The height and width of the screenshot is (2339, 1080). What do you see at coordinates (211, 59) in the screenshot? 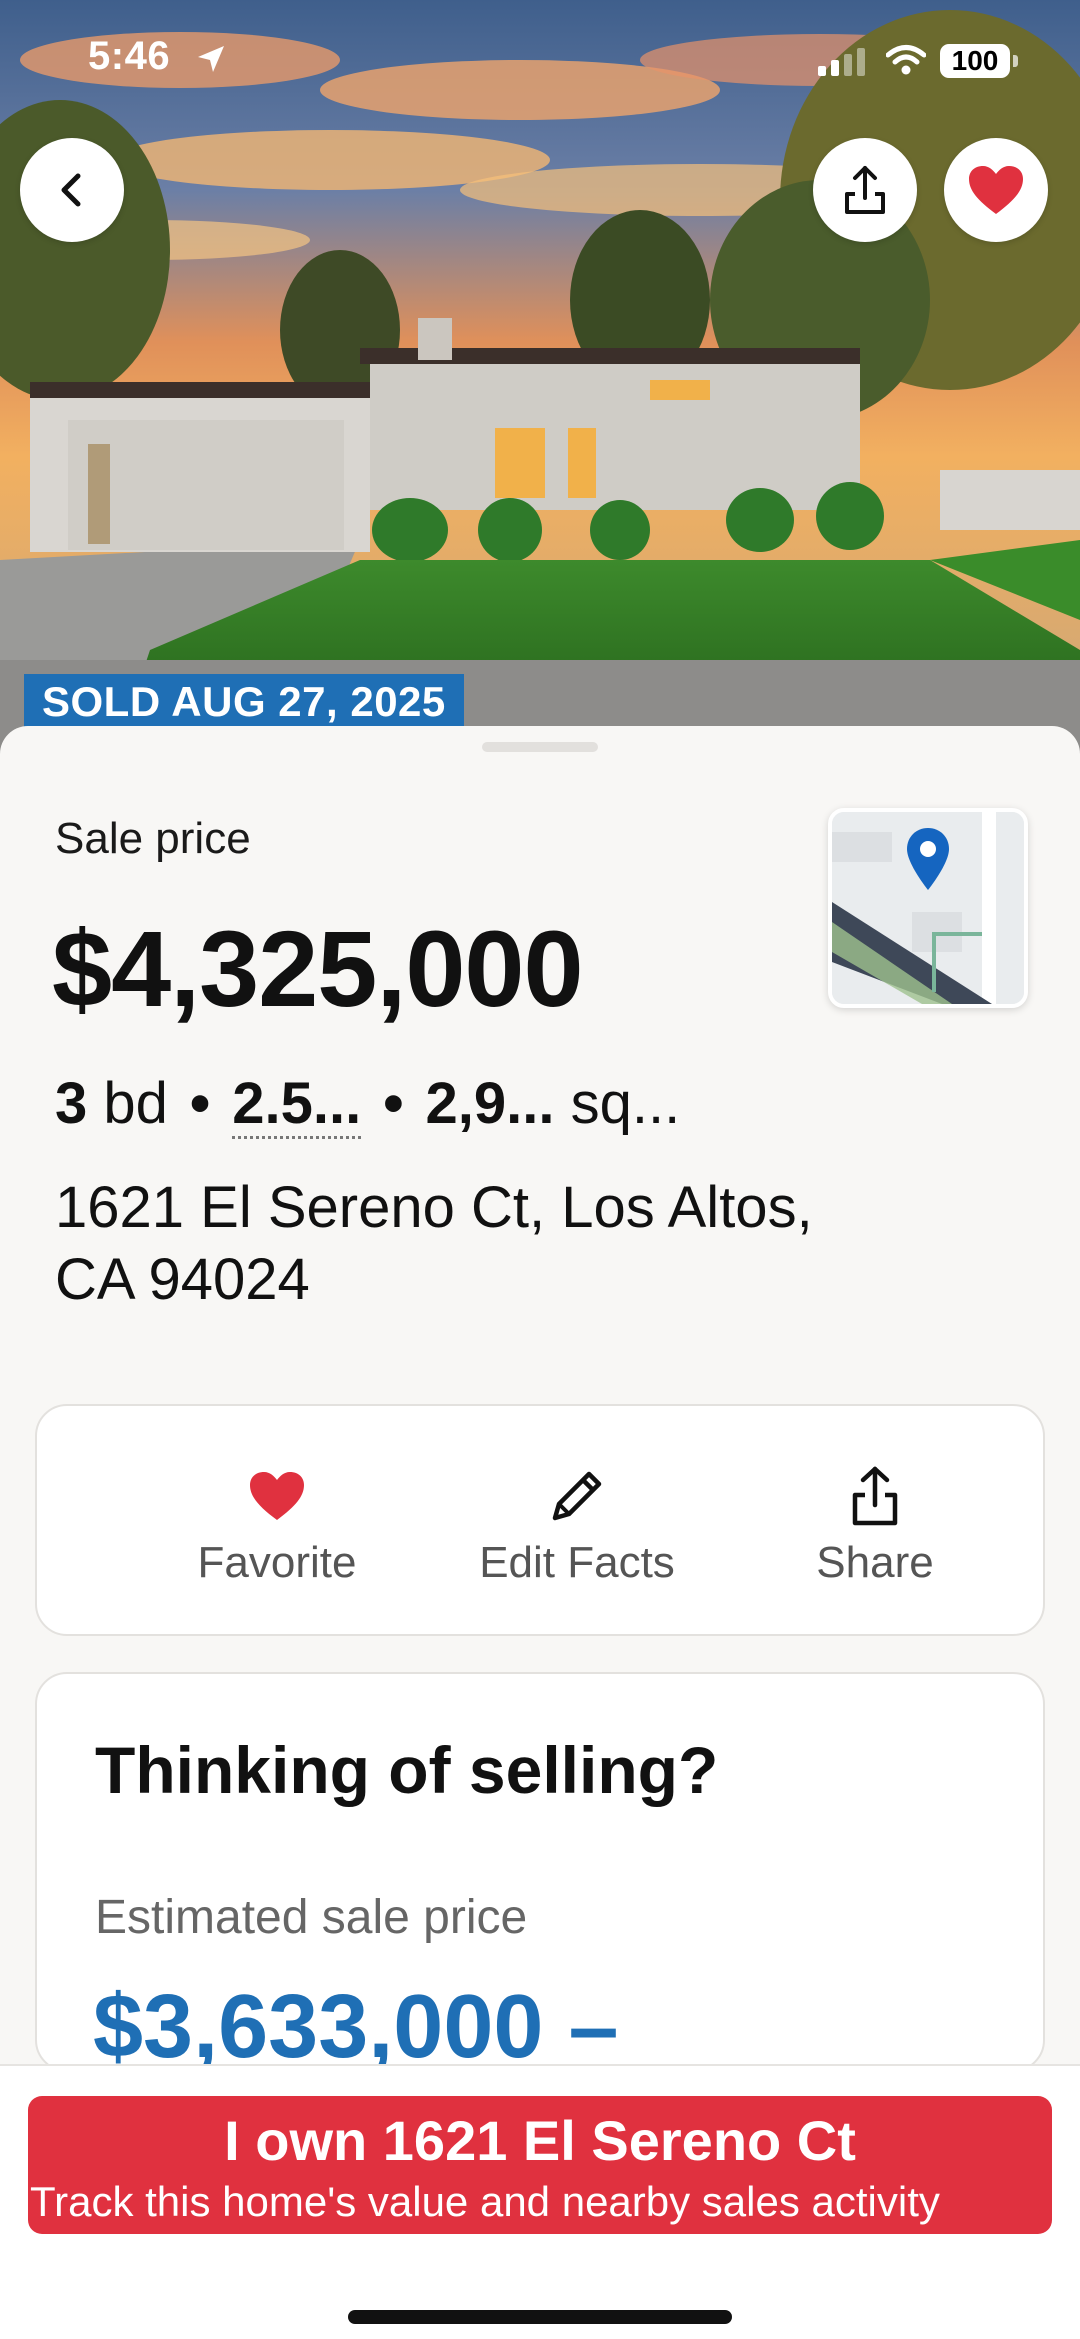
I see `location-arrow-icon` at bounding box center [211, 59].